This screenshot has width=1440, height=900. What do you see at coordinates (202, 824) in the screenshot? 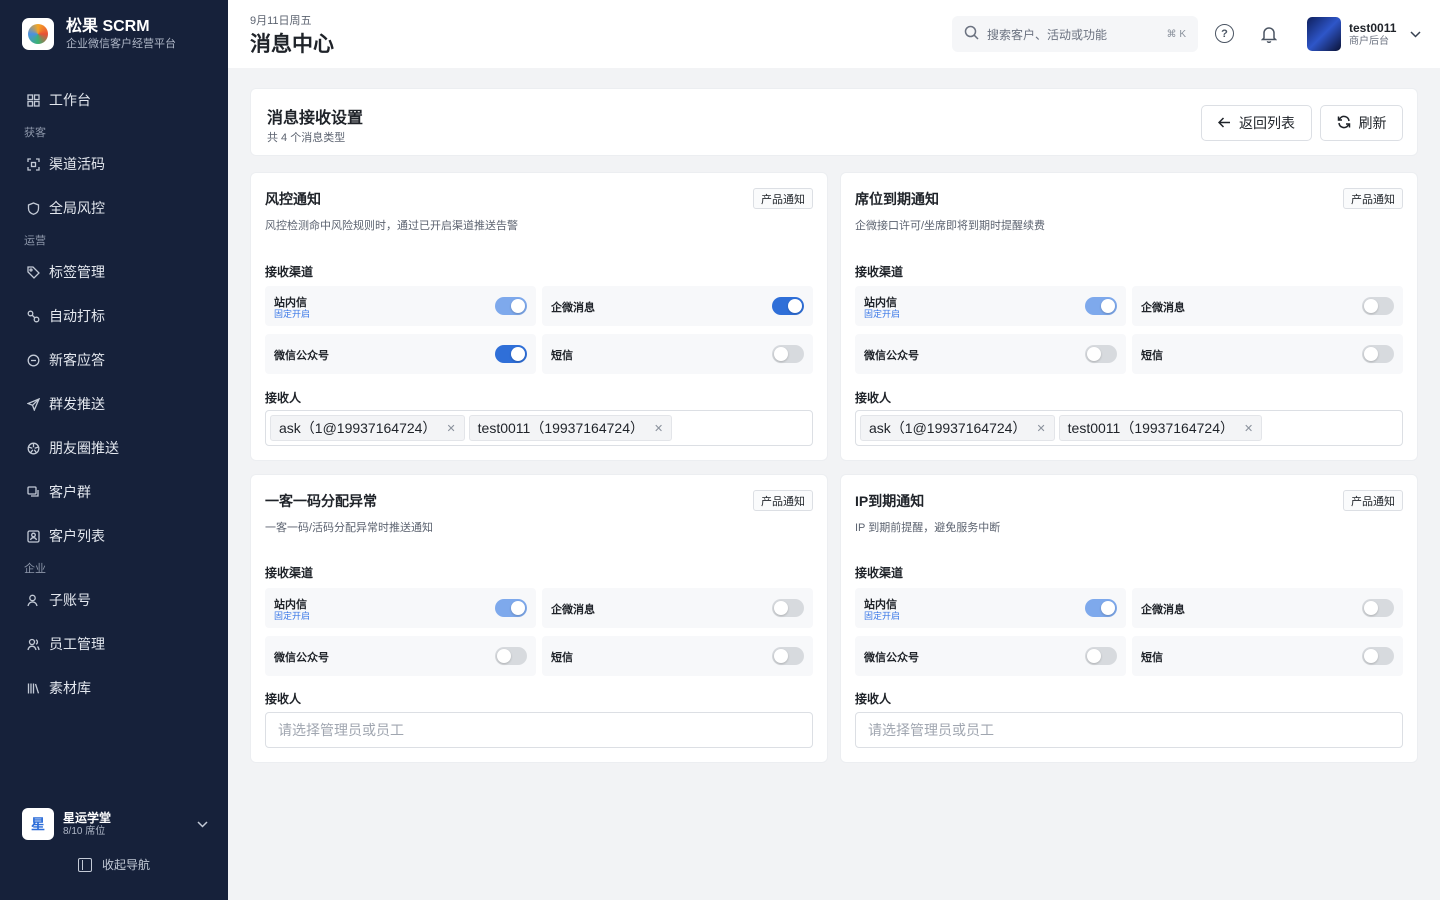
I see `chevron-down-icon` at bounding box center [202, 824].